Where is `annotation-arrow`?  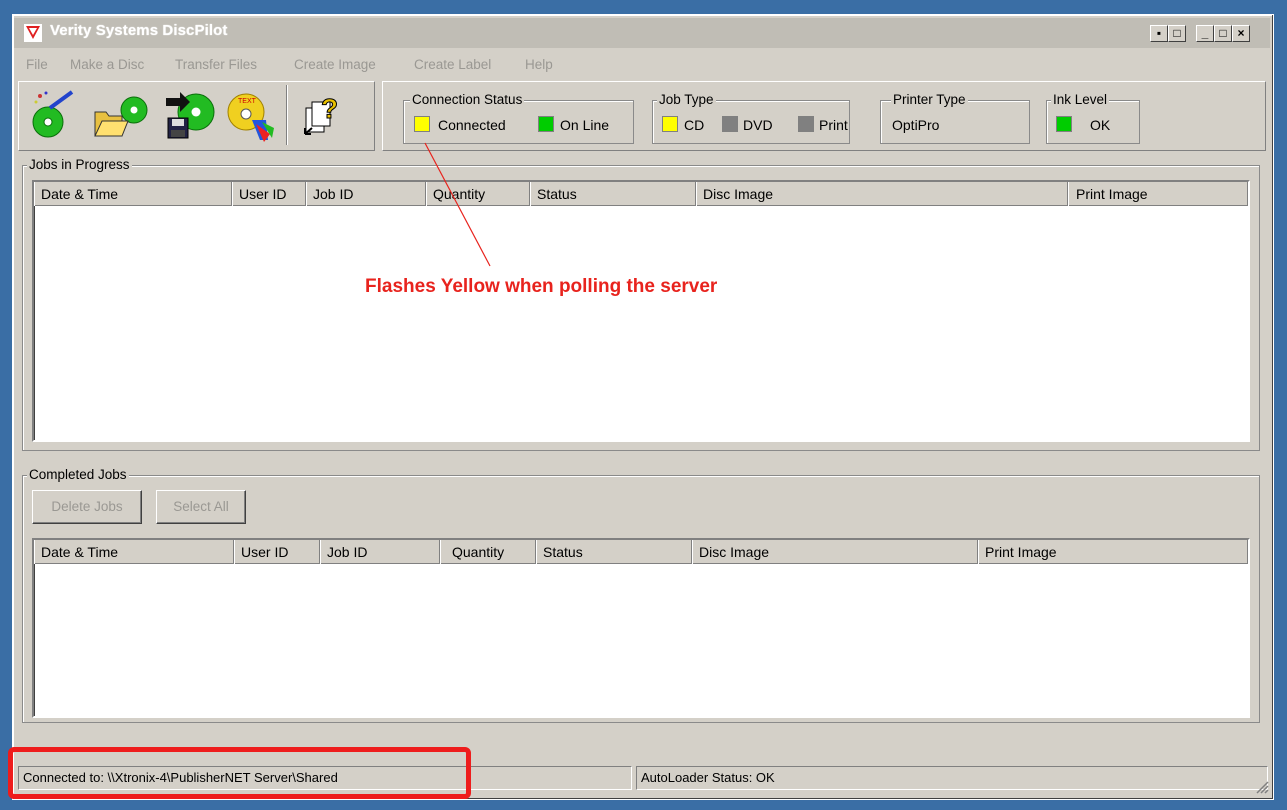 annotation-arrow is located at coordinates (457, 204).